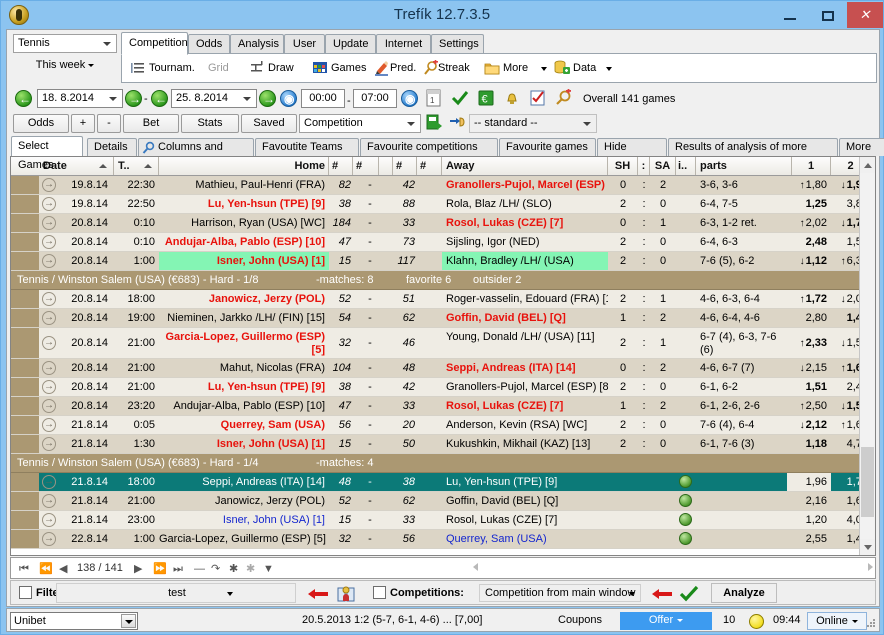  Describe the element at coordinates (307, 147) in the screenshot. I see `tab-favourite-teams: Favoutite Teams` at that location.